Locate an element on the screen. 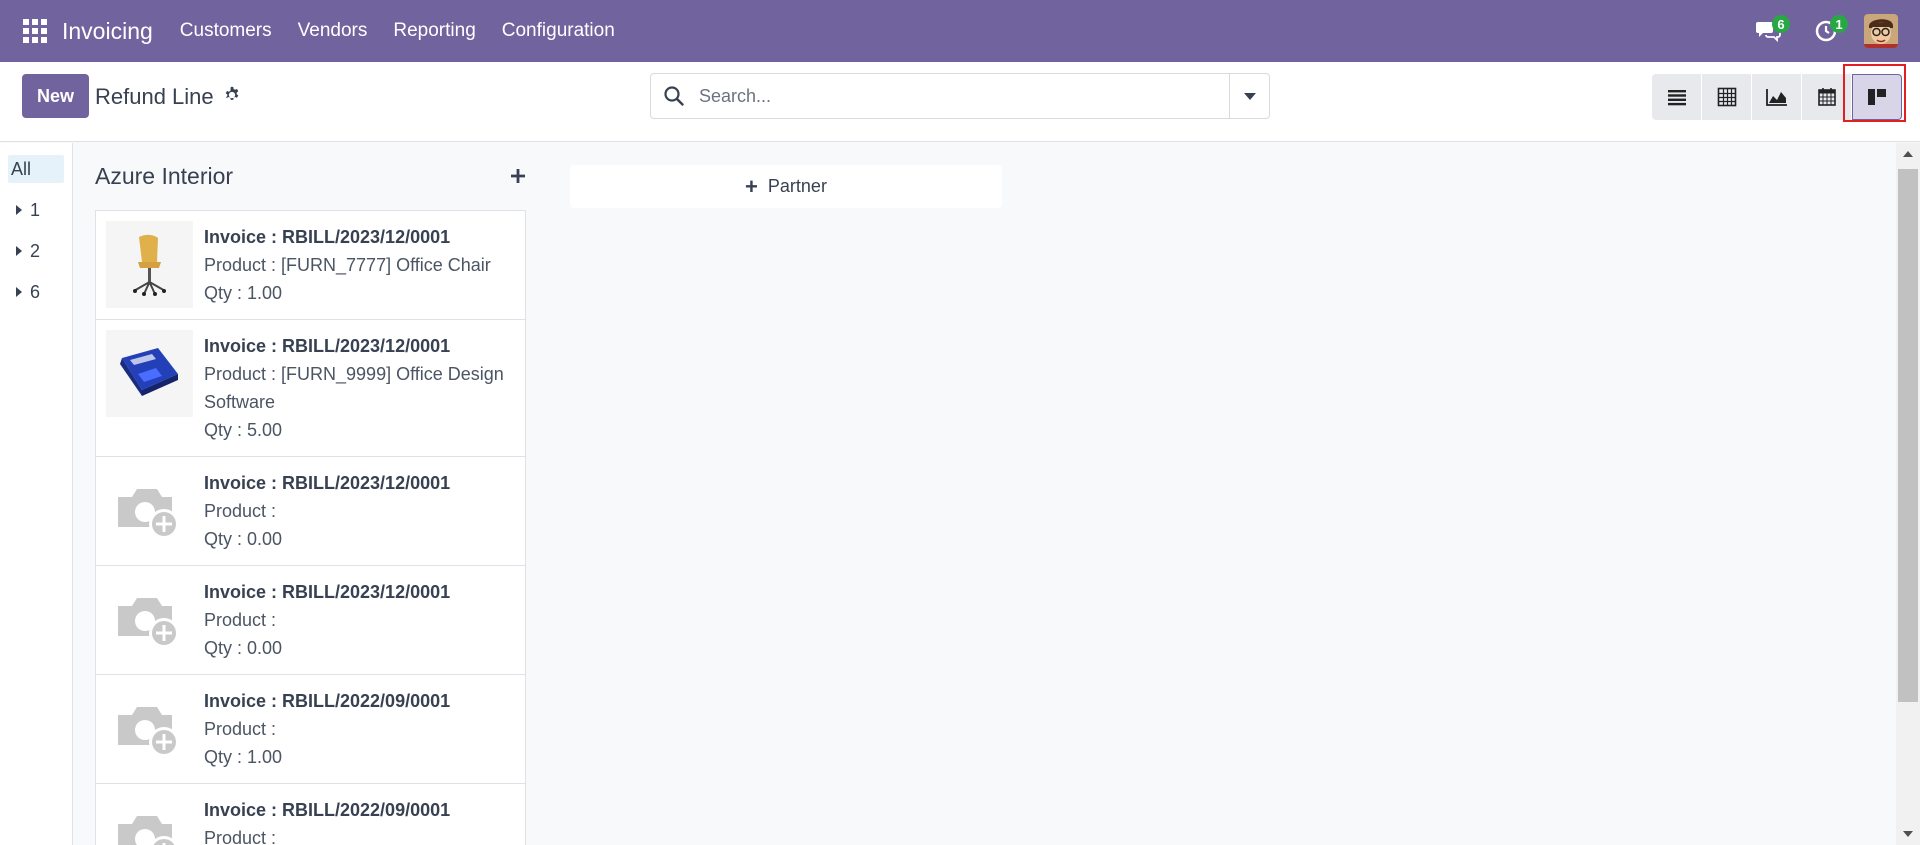  graph-view-button is located at coordinates (1777, 97).